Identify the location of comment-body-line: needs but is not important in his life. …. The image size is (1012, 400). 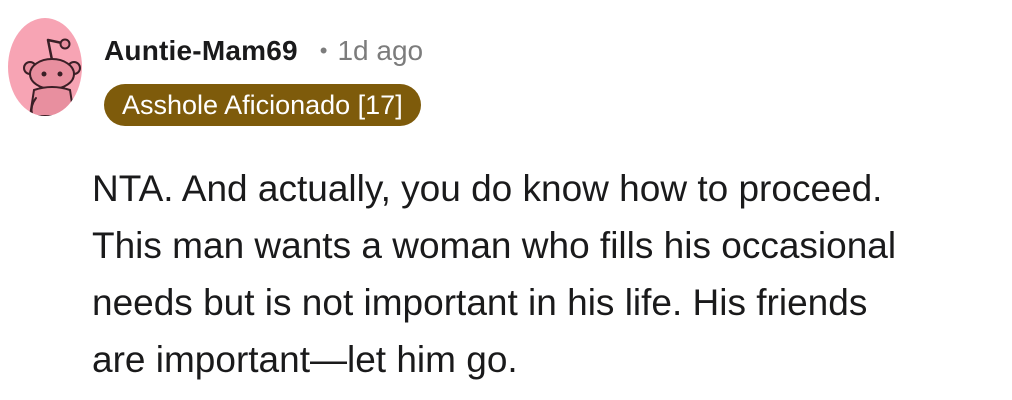
(480, 302).